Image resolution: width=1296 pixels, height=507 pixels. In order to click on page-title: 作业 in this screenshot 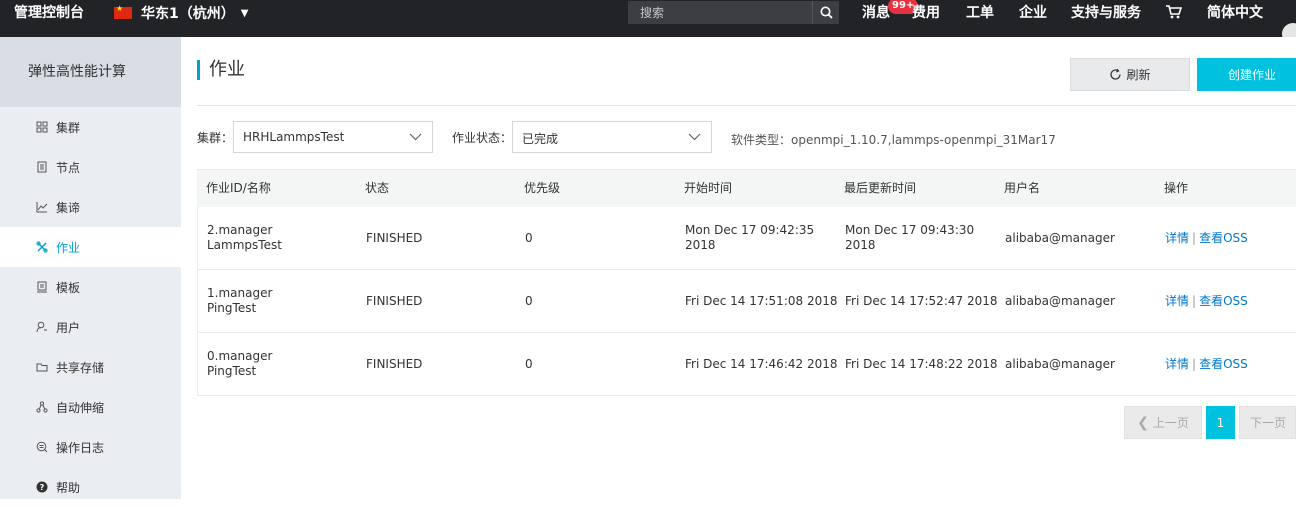, I will do `click(221, 70)`.